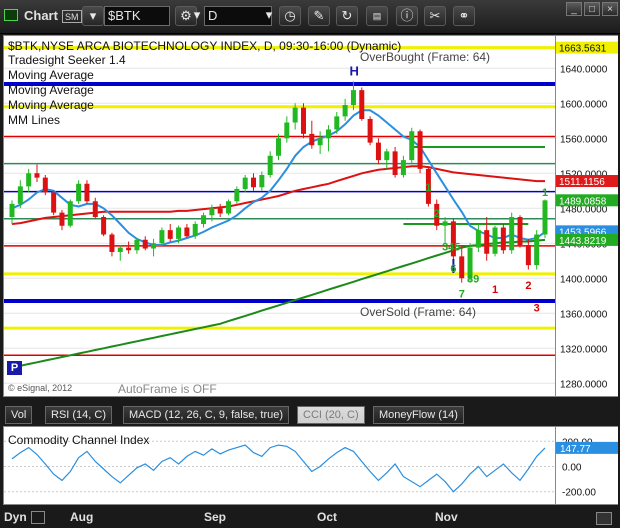 The height and width of the screenshot is (528, 620). Describe the element at coordinates (290, 16) in the screenshot. I see `clock-icon: ◷` at that location.